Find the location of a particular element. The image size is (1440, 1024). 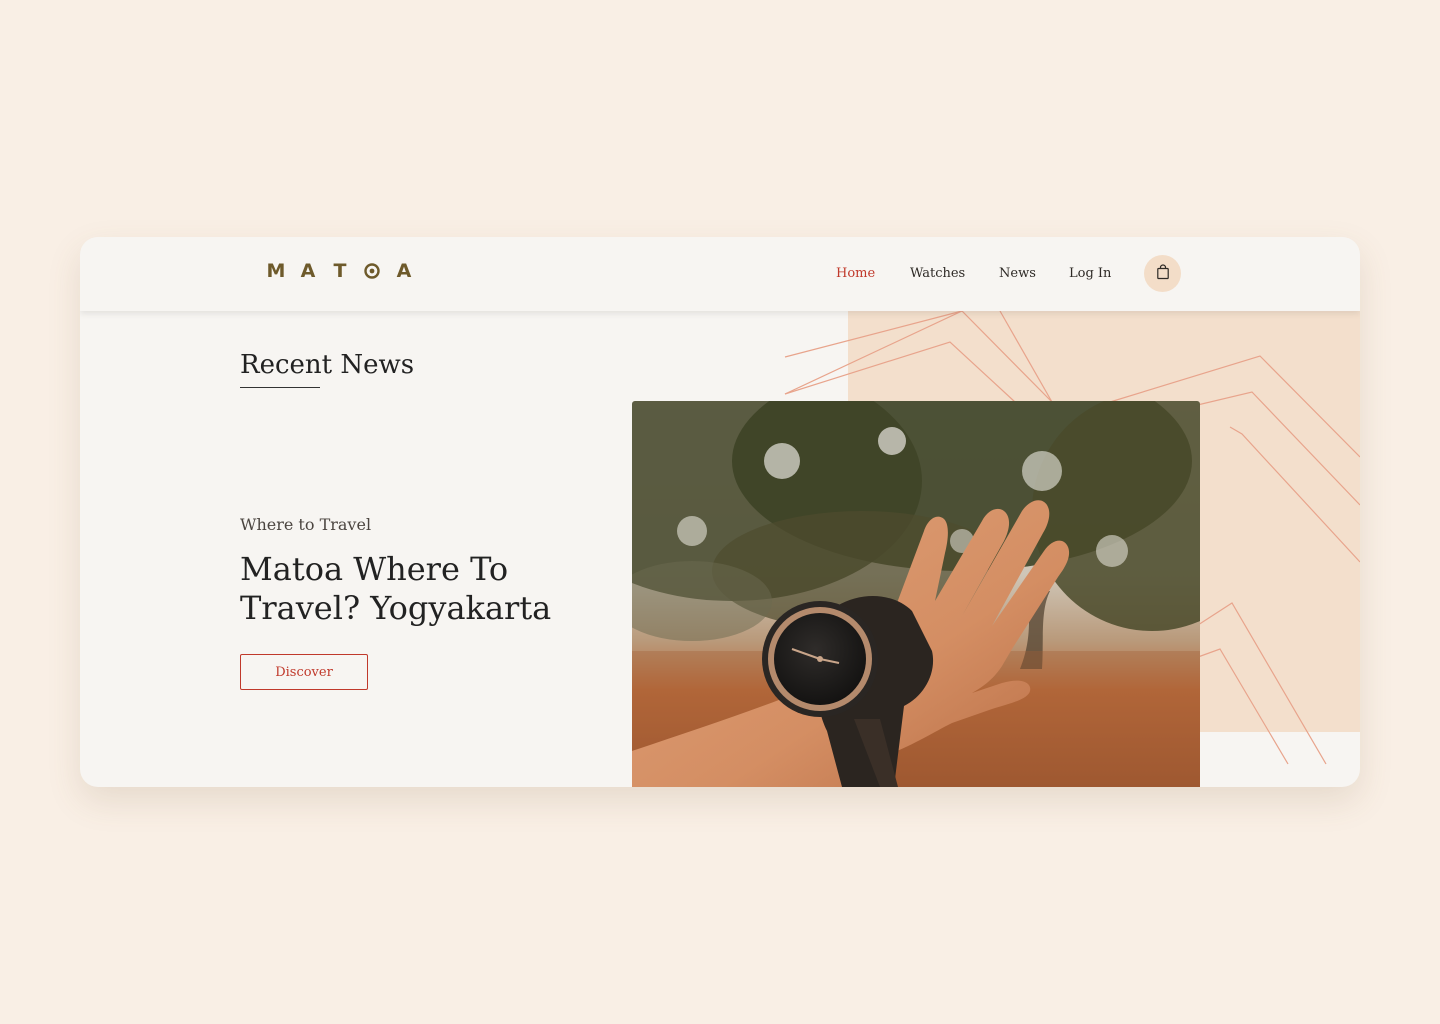

nav-item-news: News is located at coordinates (1017, 274).